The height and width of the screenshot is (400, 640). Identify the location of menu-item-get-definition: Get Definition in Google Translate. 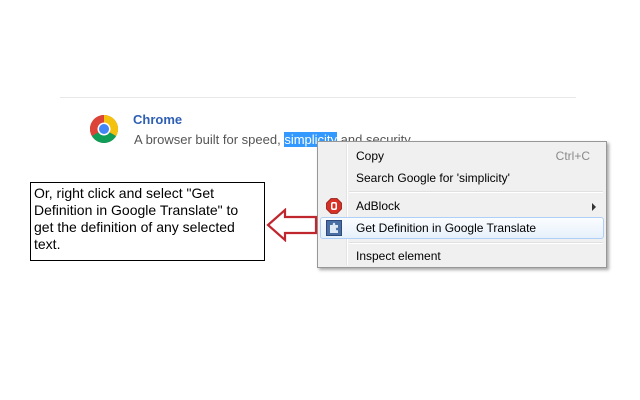
(462, 228).